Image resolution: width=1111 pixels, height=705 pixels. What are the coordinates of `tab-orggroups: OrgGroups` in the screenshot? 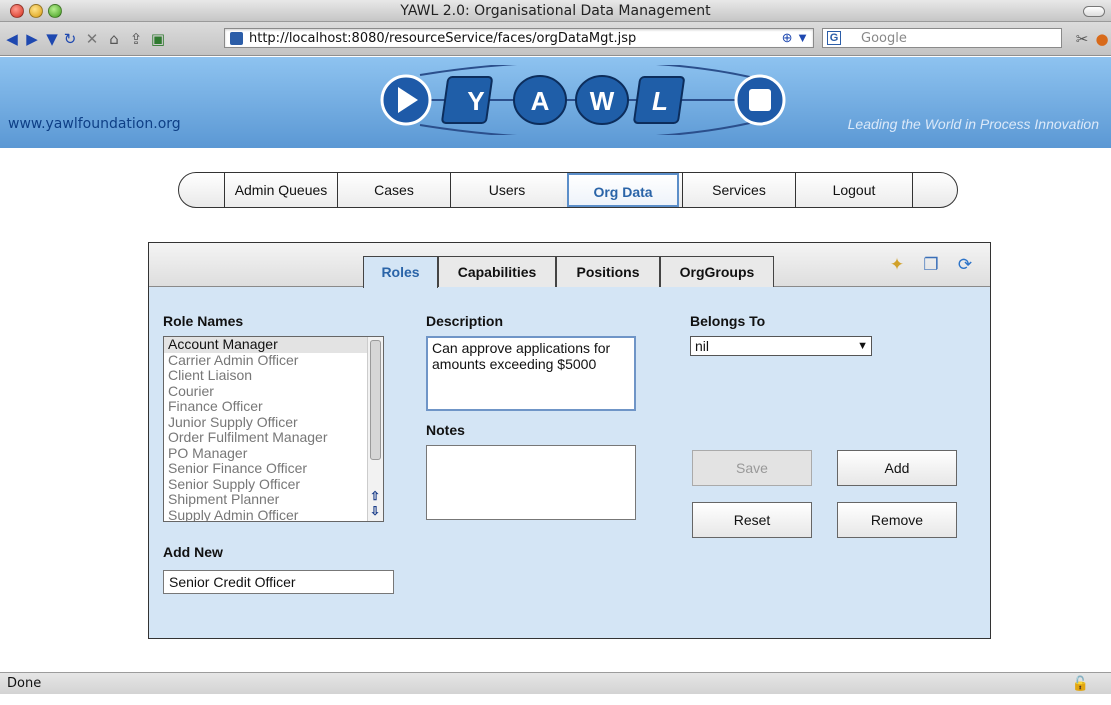 It's located at (717, 271).